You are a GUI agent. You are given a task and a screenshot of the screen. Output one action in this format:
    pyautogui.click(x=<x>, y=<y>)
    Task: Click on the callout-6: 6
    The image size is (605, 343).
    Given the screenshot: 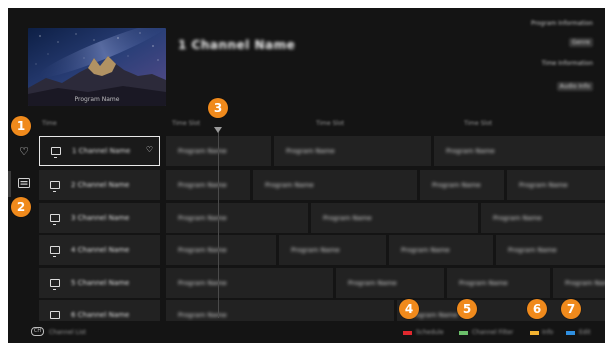 What is the action you would take?
    pyautogui.click(x=537, y=309)
    